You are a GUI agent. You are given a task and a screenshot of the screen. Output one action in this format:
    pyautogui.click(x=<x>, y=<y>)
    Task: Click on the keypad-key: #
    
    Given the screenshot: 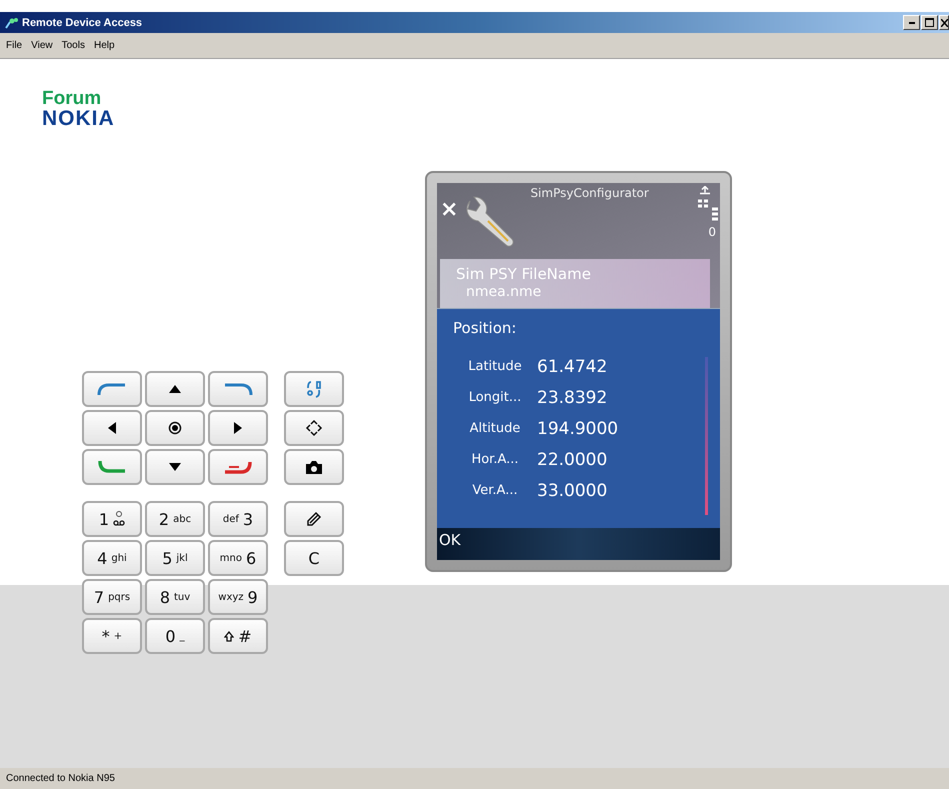 What is the action you would take?
    pyautogui.click(x=238, y=636)
    